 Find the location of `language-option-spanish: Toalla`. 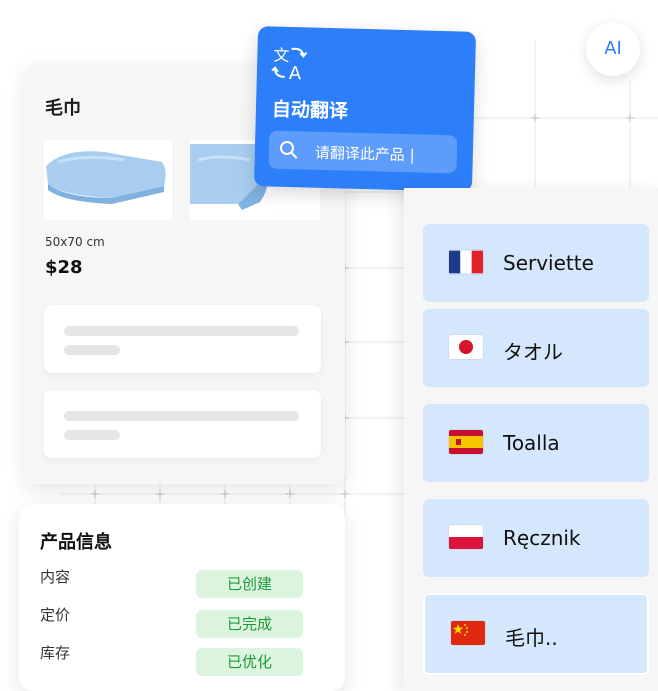

language-option-spanish: Toalla is located at coordinates (536, 443).